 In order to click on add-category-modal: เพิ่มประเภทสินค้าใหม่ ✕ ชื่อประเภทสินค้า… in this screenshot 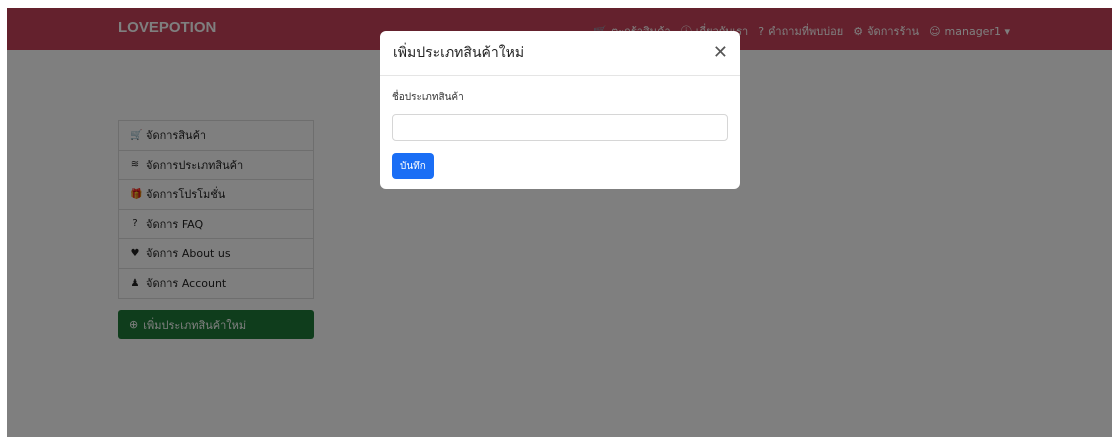, I will do `click(560, 110)`.